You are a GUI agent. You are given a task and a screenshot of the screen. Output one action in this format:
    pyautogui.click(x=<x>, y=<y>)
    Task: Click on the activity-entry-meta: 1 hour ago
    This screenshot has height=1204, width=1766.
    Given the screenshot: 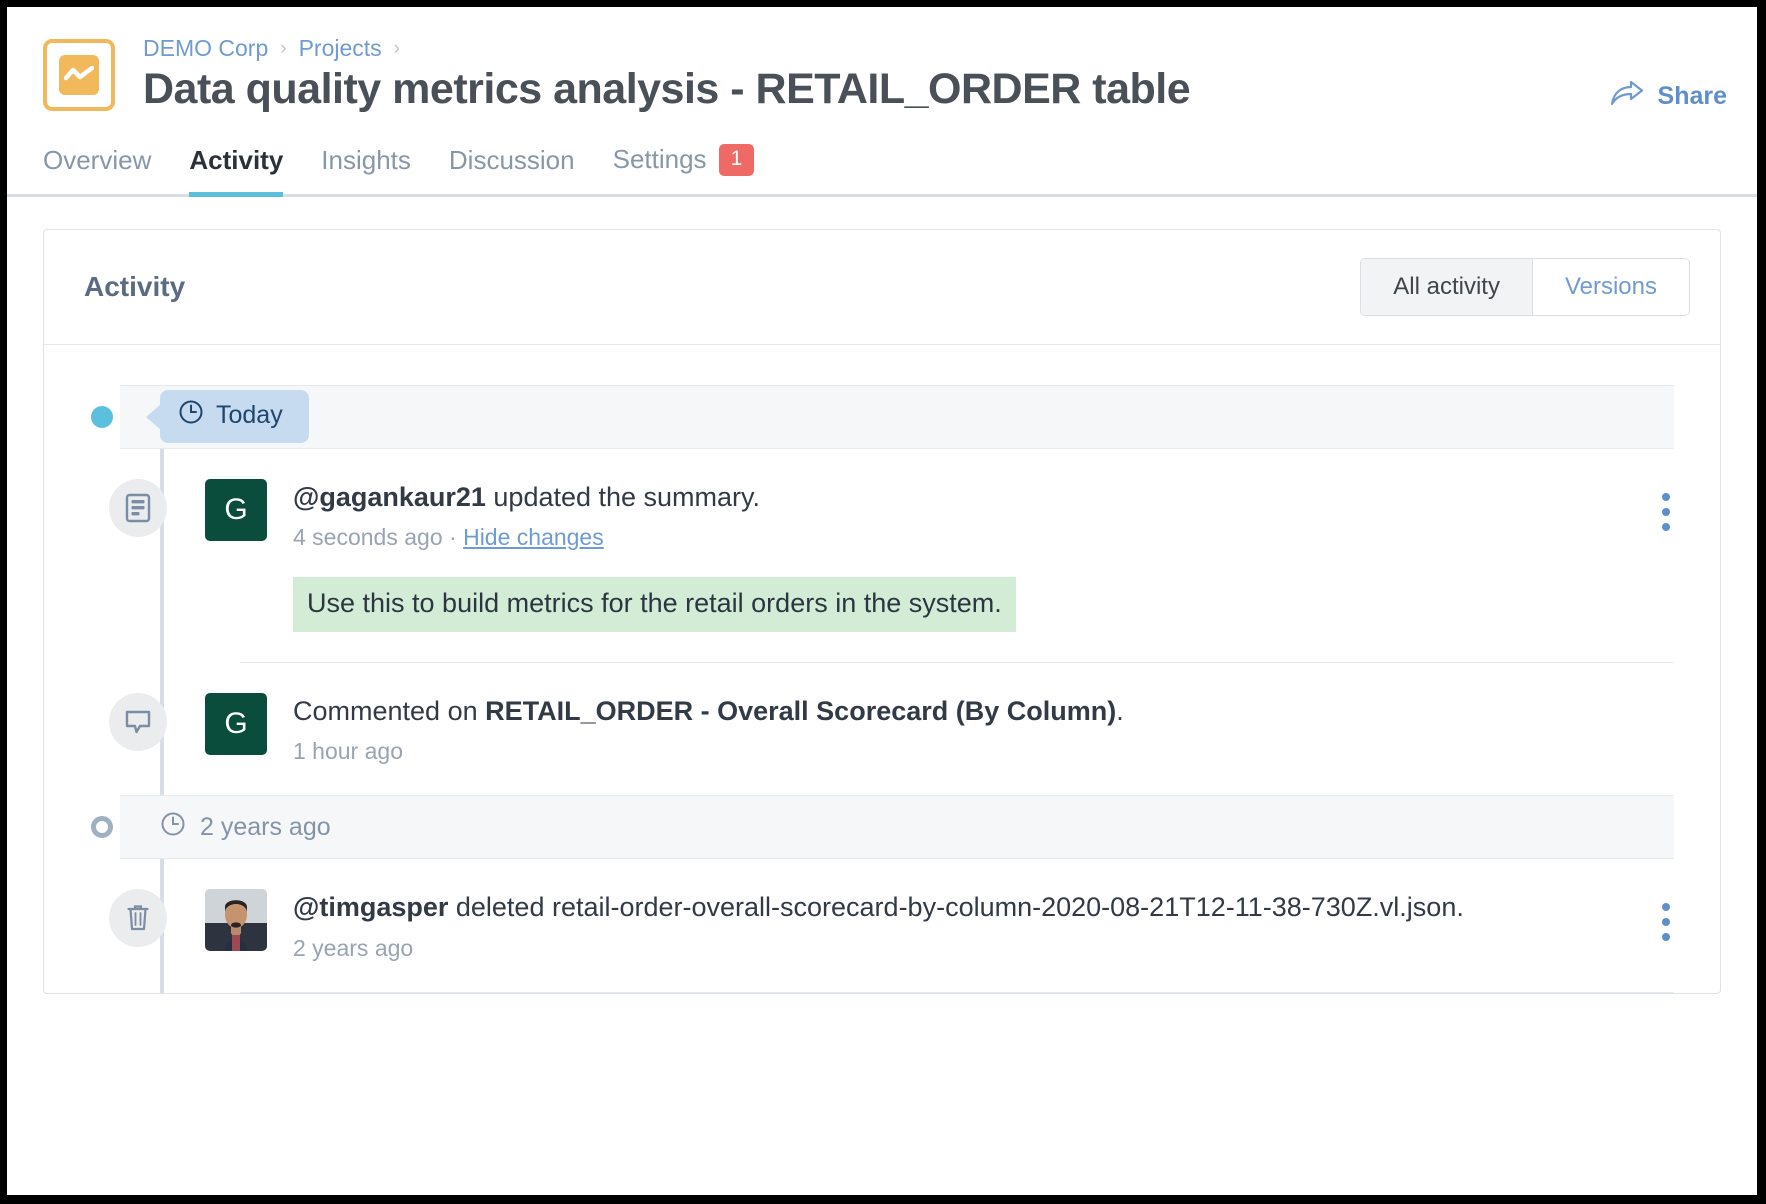 What is the action you would take?
    pyautogui.click(x=986, y=751)
    